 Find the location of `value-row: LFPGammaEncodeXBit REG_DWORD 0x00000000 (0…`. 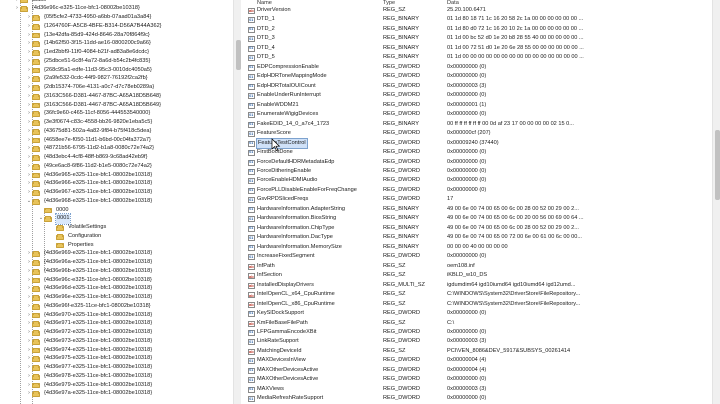

value-row: LFPGammaEncodeXBit REG_DWORD 0x00000000 (0… is located at coordinates (477, 333).